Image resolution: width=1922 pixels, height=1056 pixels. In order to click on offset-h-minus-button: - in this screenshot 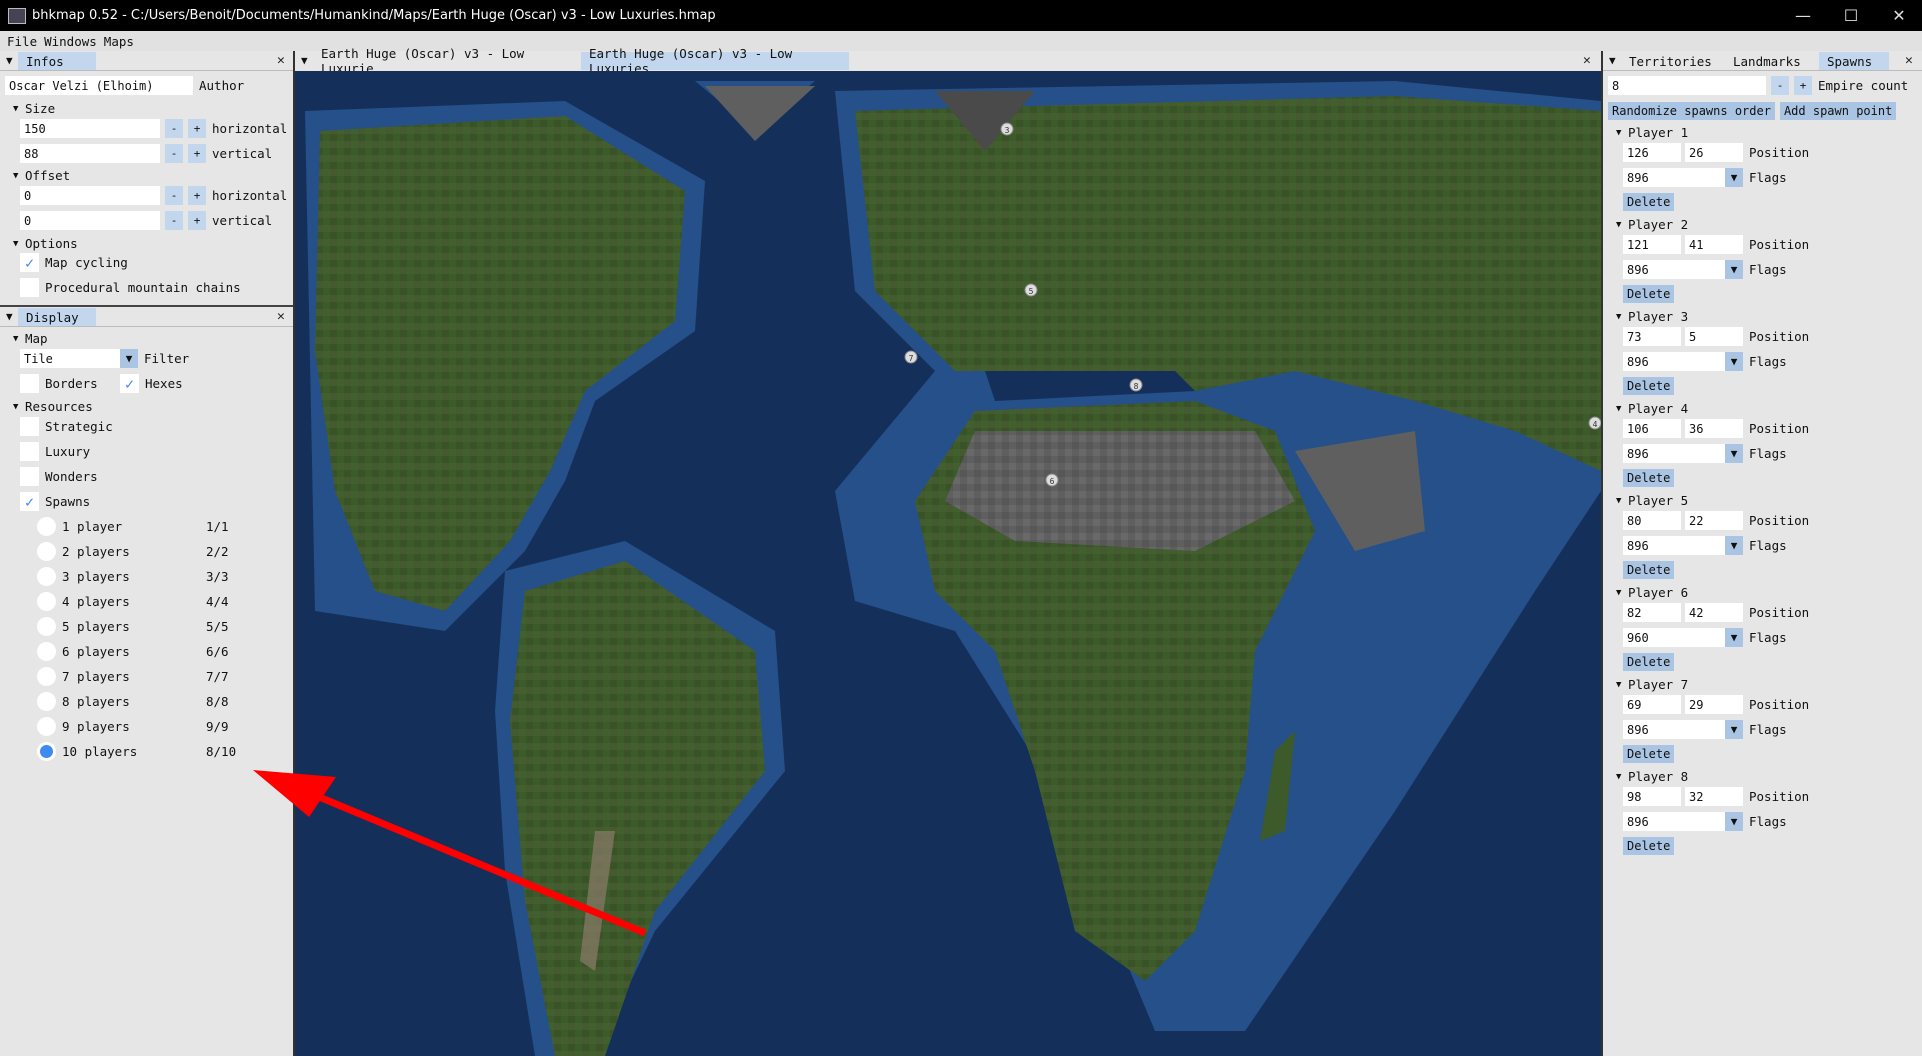, I will do `click(174, 195)`.